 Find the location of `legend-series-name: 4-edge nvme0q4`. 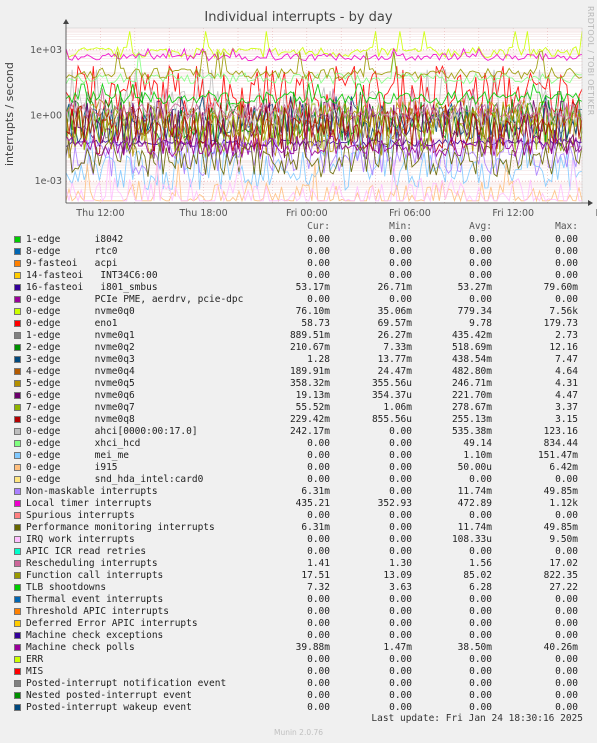

legend-series-name: 4-edge nvme0q4 is located at coordinates (80, 371).